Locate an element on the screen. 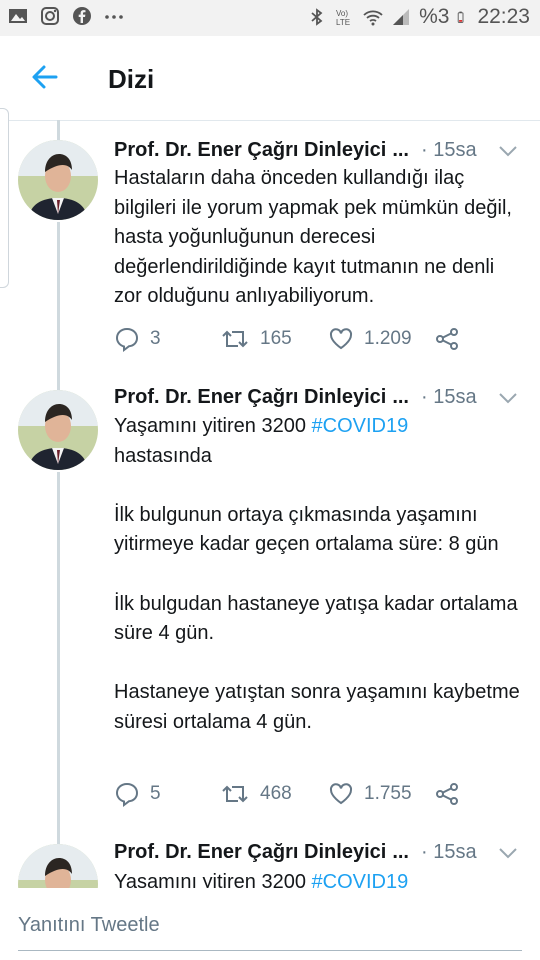 The height and width of the screenshot is (960, 540). battery-percent: %3 is located at coordinates (434, 16).